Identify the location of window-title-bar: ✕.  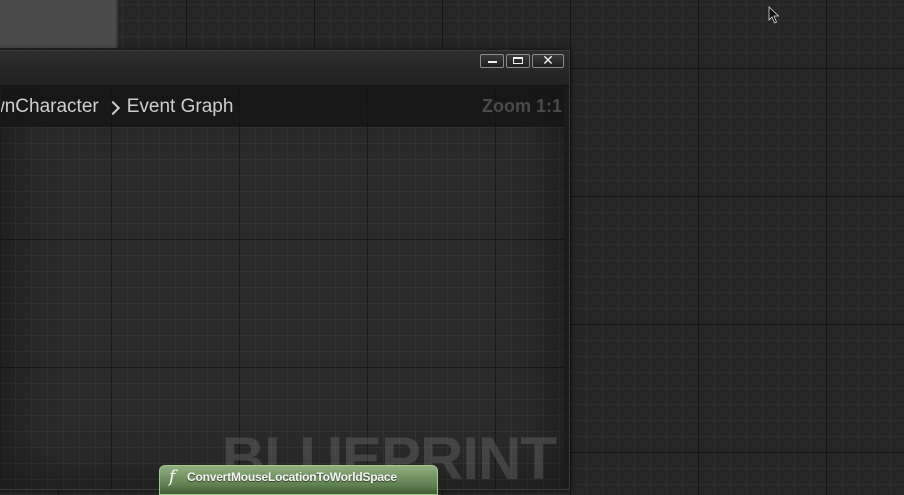
(284, 68).